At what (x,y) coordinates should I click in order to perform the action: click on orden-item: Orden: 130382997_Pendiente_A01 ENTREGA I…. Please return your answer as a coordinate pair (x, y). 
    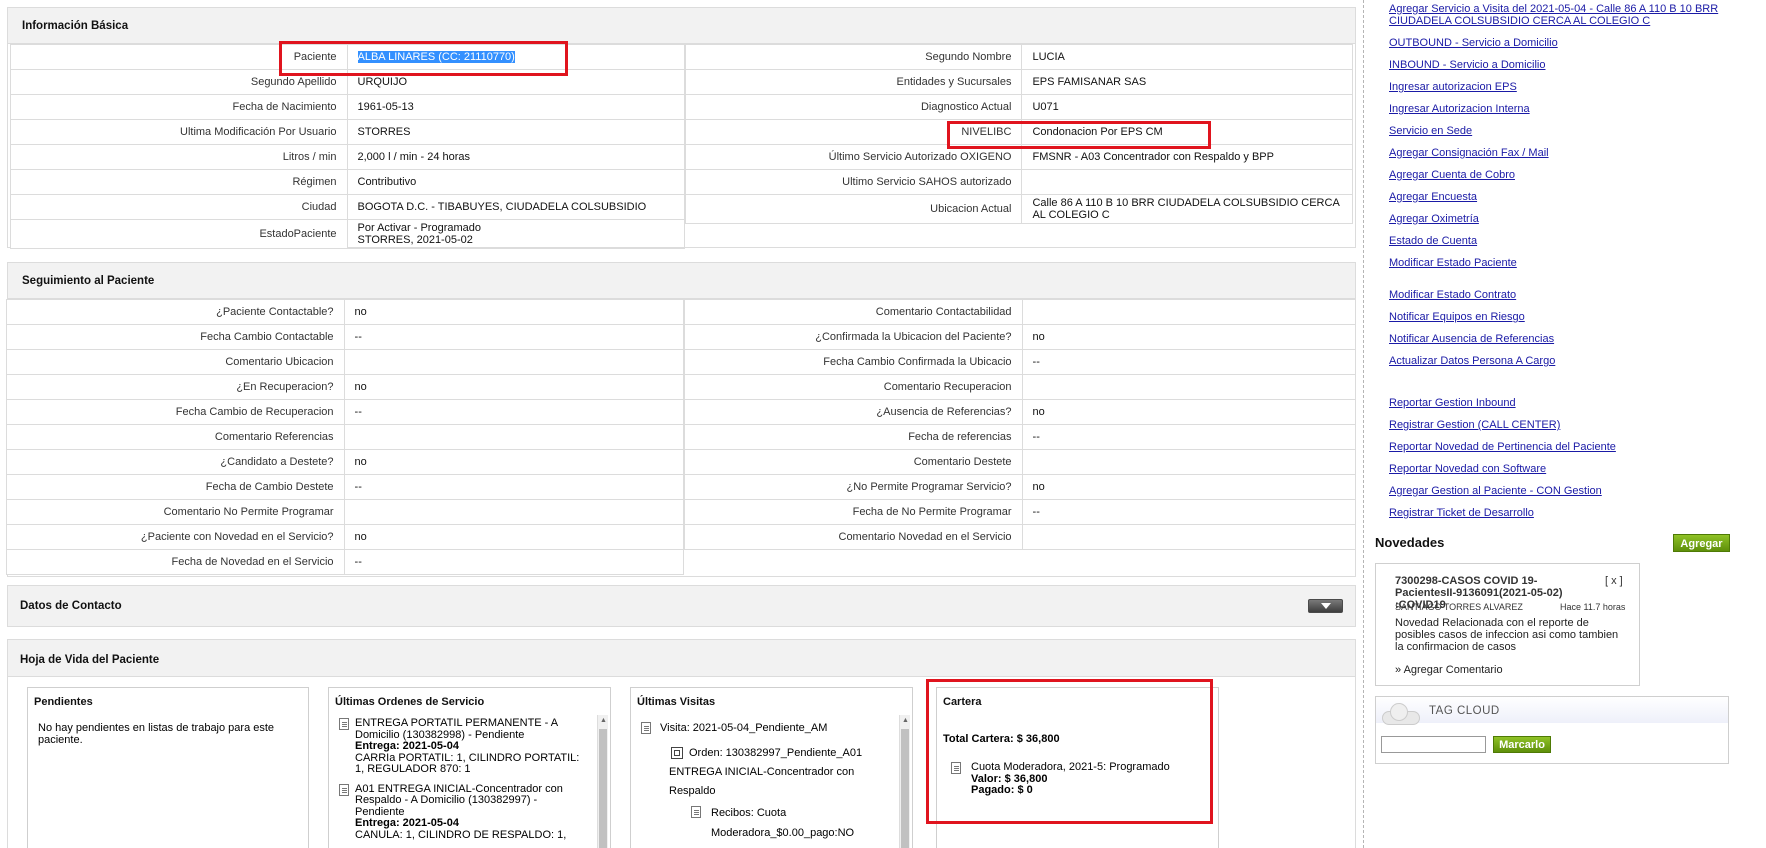
    Looking at the image, I should click on (766, 772).